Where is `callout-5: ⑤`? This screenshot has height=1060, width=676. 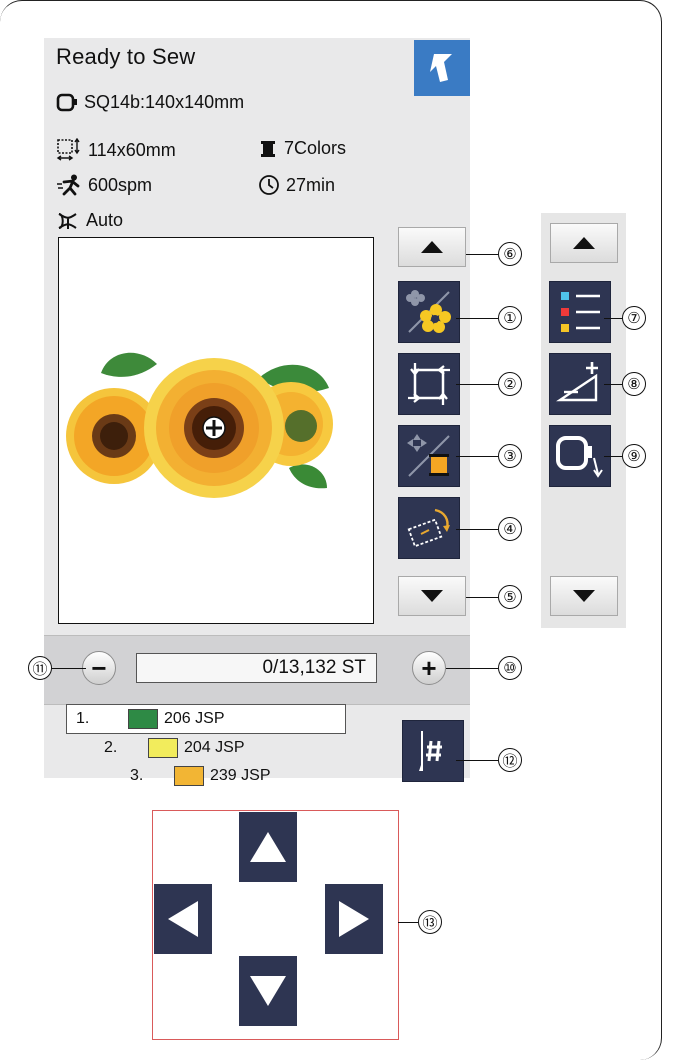
callout-5: ⑤ is located at coordinates (510, 597).